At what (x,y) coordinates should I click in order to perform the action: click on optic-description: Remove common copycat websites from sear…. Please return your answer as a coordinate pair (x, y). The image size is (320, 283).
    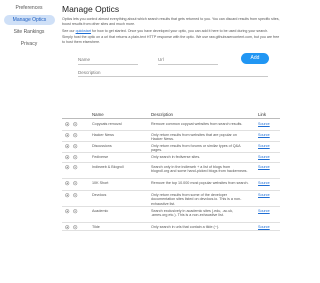
    Looking at the image, I should click on (197, 123).